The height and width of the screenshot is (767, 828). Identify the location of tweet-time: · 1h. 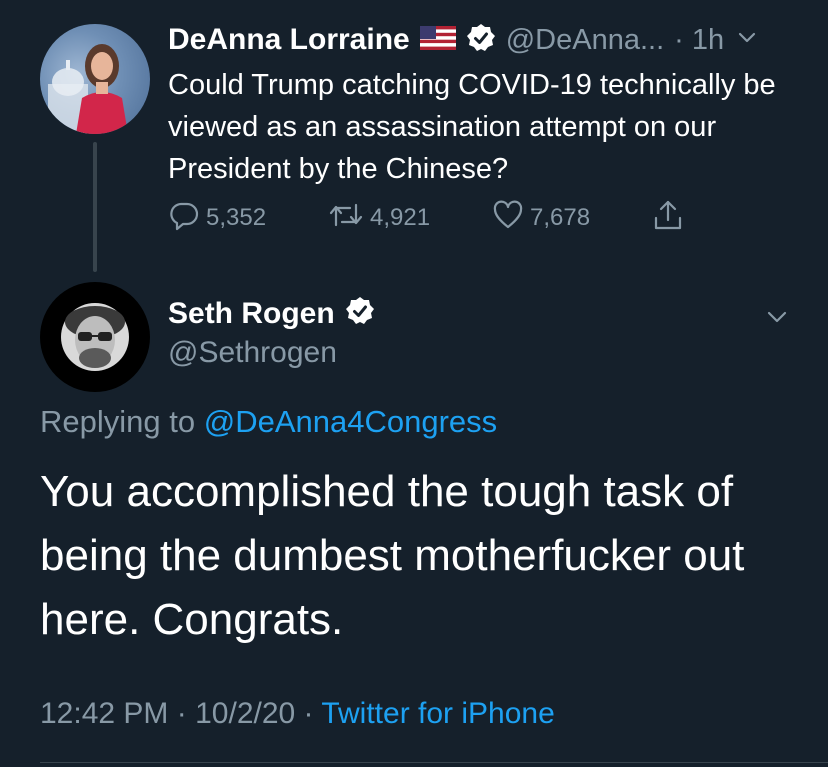
(699, 39).